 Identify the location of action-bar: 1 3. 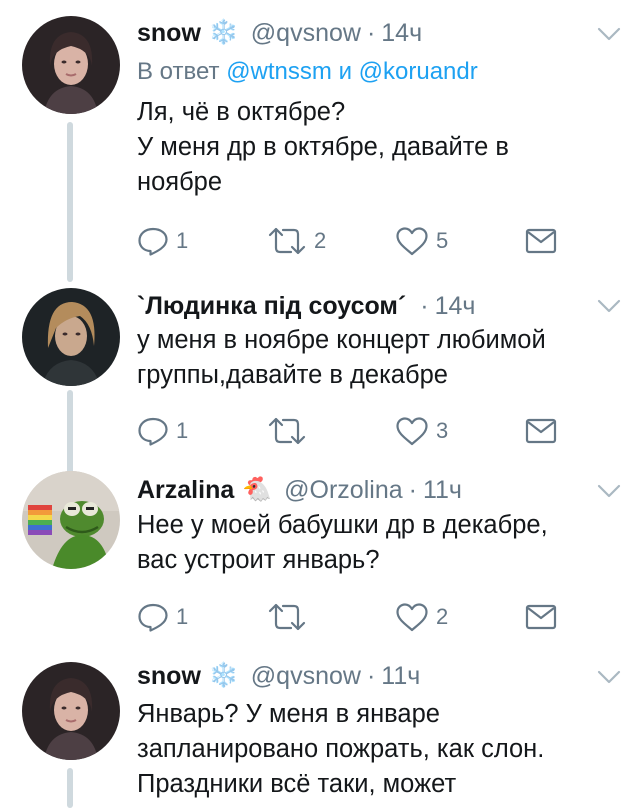
(347, 431).